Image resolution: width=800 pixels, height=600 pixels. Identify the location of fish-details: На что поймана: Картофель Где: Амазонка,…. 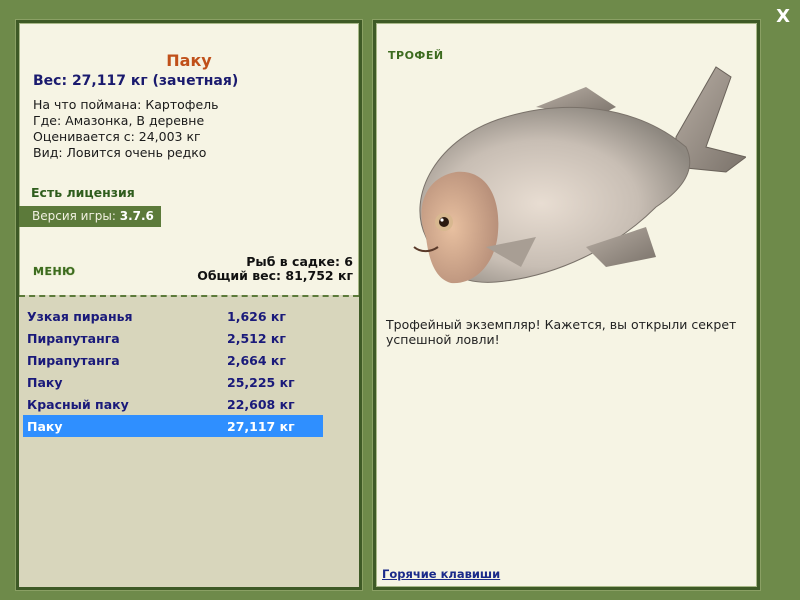
(126, 129).